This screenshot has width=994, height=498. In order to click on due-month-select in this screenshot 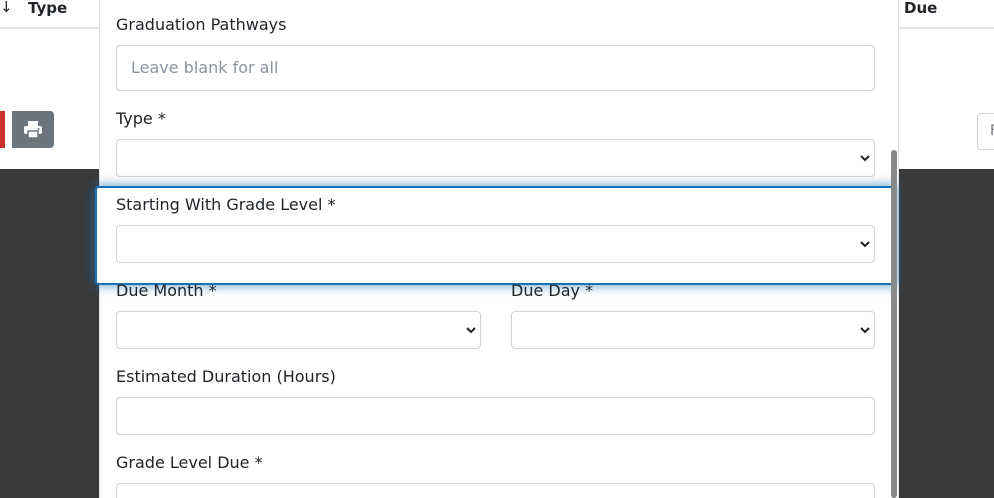, I will do `click(298, 330)`.